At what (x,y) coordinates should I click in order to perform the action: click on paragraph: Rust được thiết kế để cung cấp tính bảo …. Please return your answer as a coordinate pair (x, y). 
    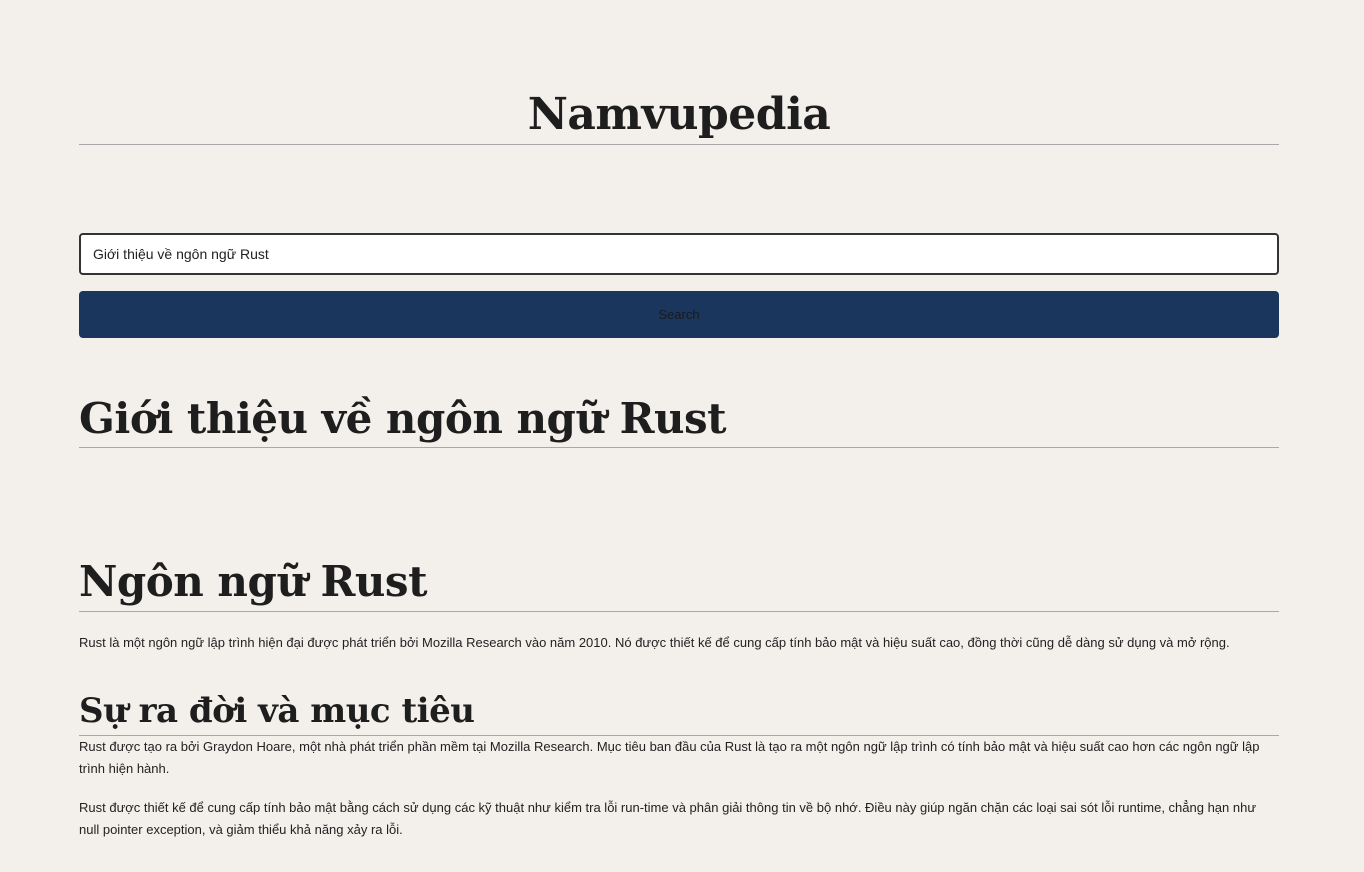
    Looking at the image, I should click on (668, 818).